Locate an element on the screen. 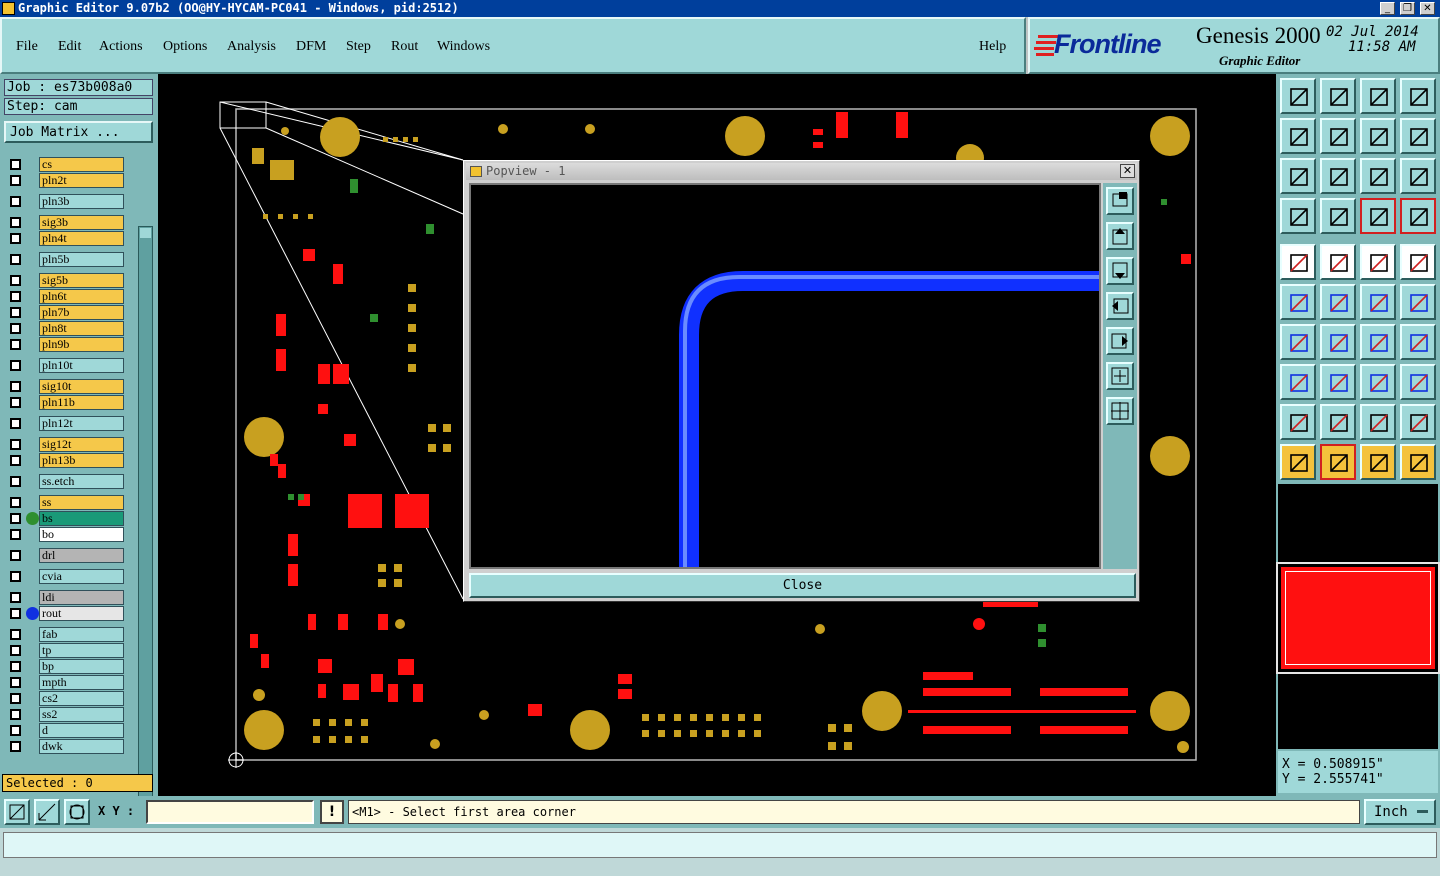 This screenshot has width=1440, height=876. layer-label: drl is located at coordinates (81, 555).